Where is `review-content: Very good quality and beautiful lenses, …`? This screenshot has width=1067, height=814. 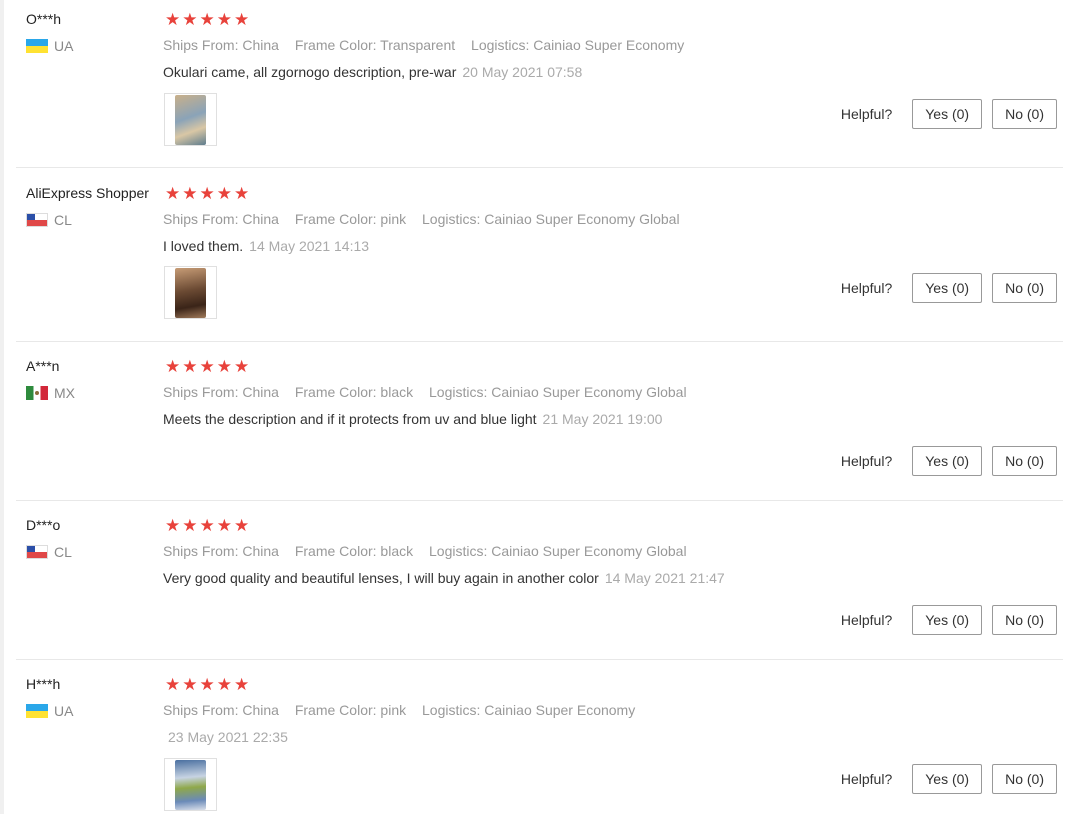
review-content: Very good quality and beautiful lenses, … is located at coordinates (381, 578).